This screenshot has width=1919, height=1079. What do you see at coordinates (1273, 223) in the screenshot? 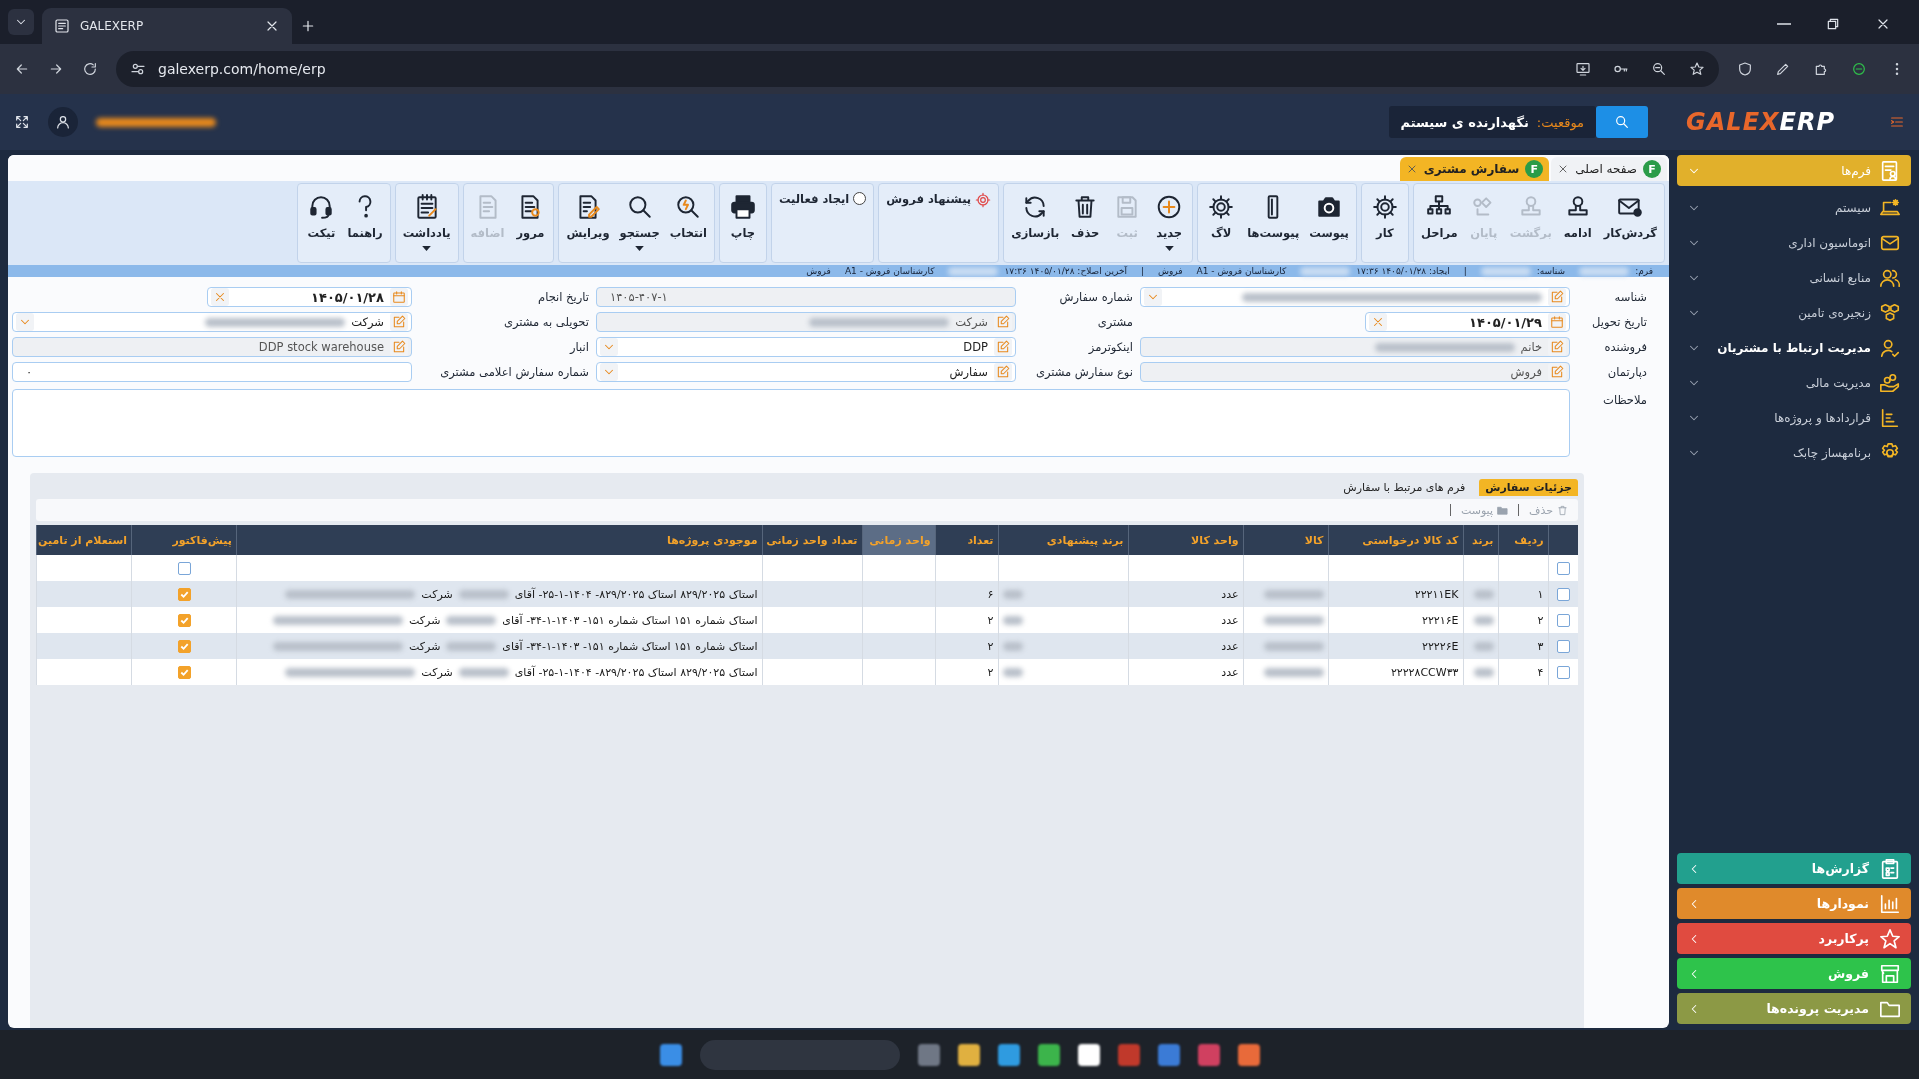
I see `toolbar-button: پیوست‌ها` at bounding box center [1273, 223].